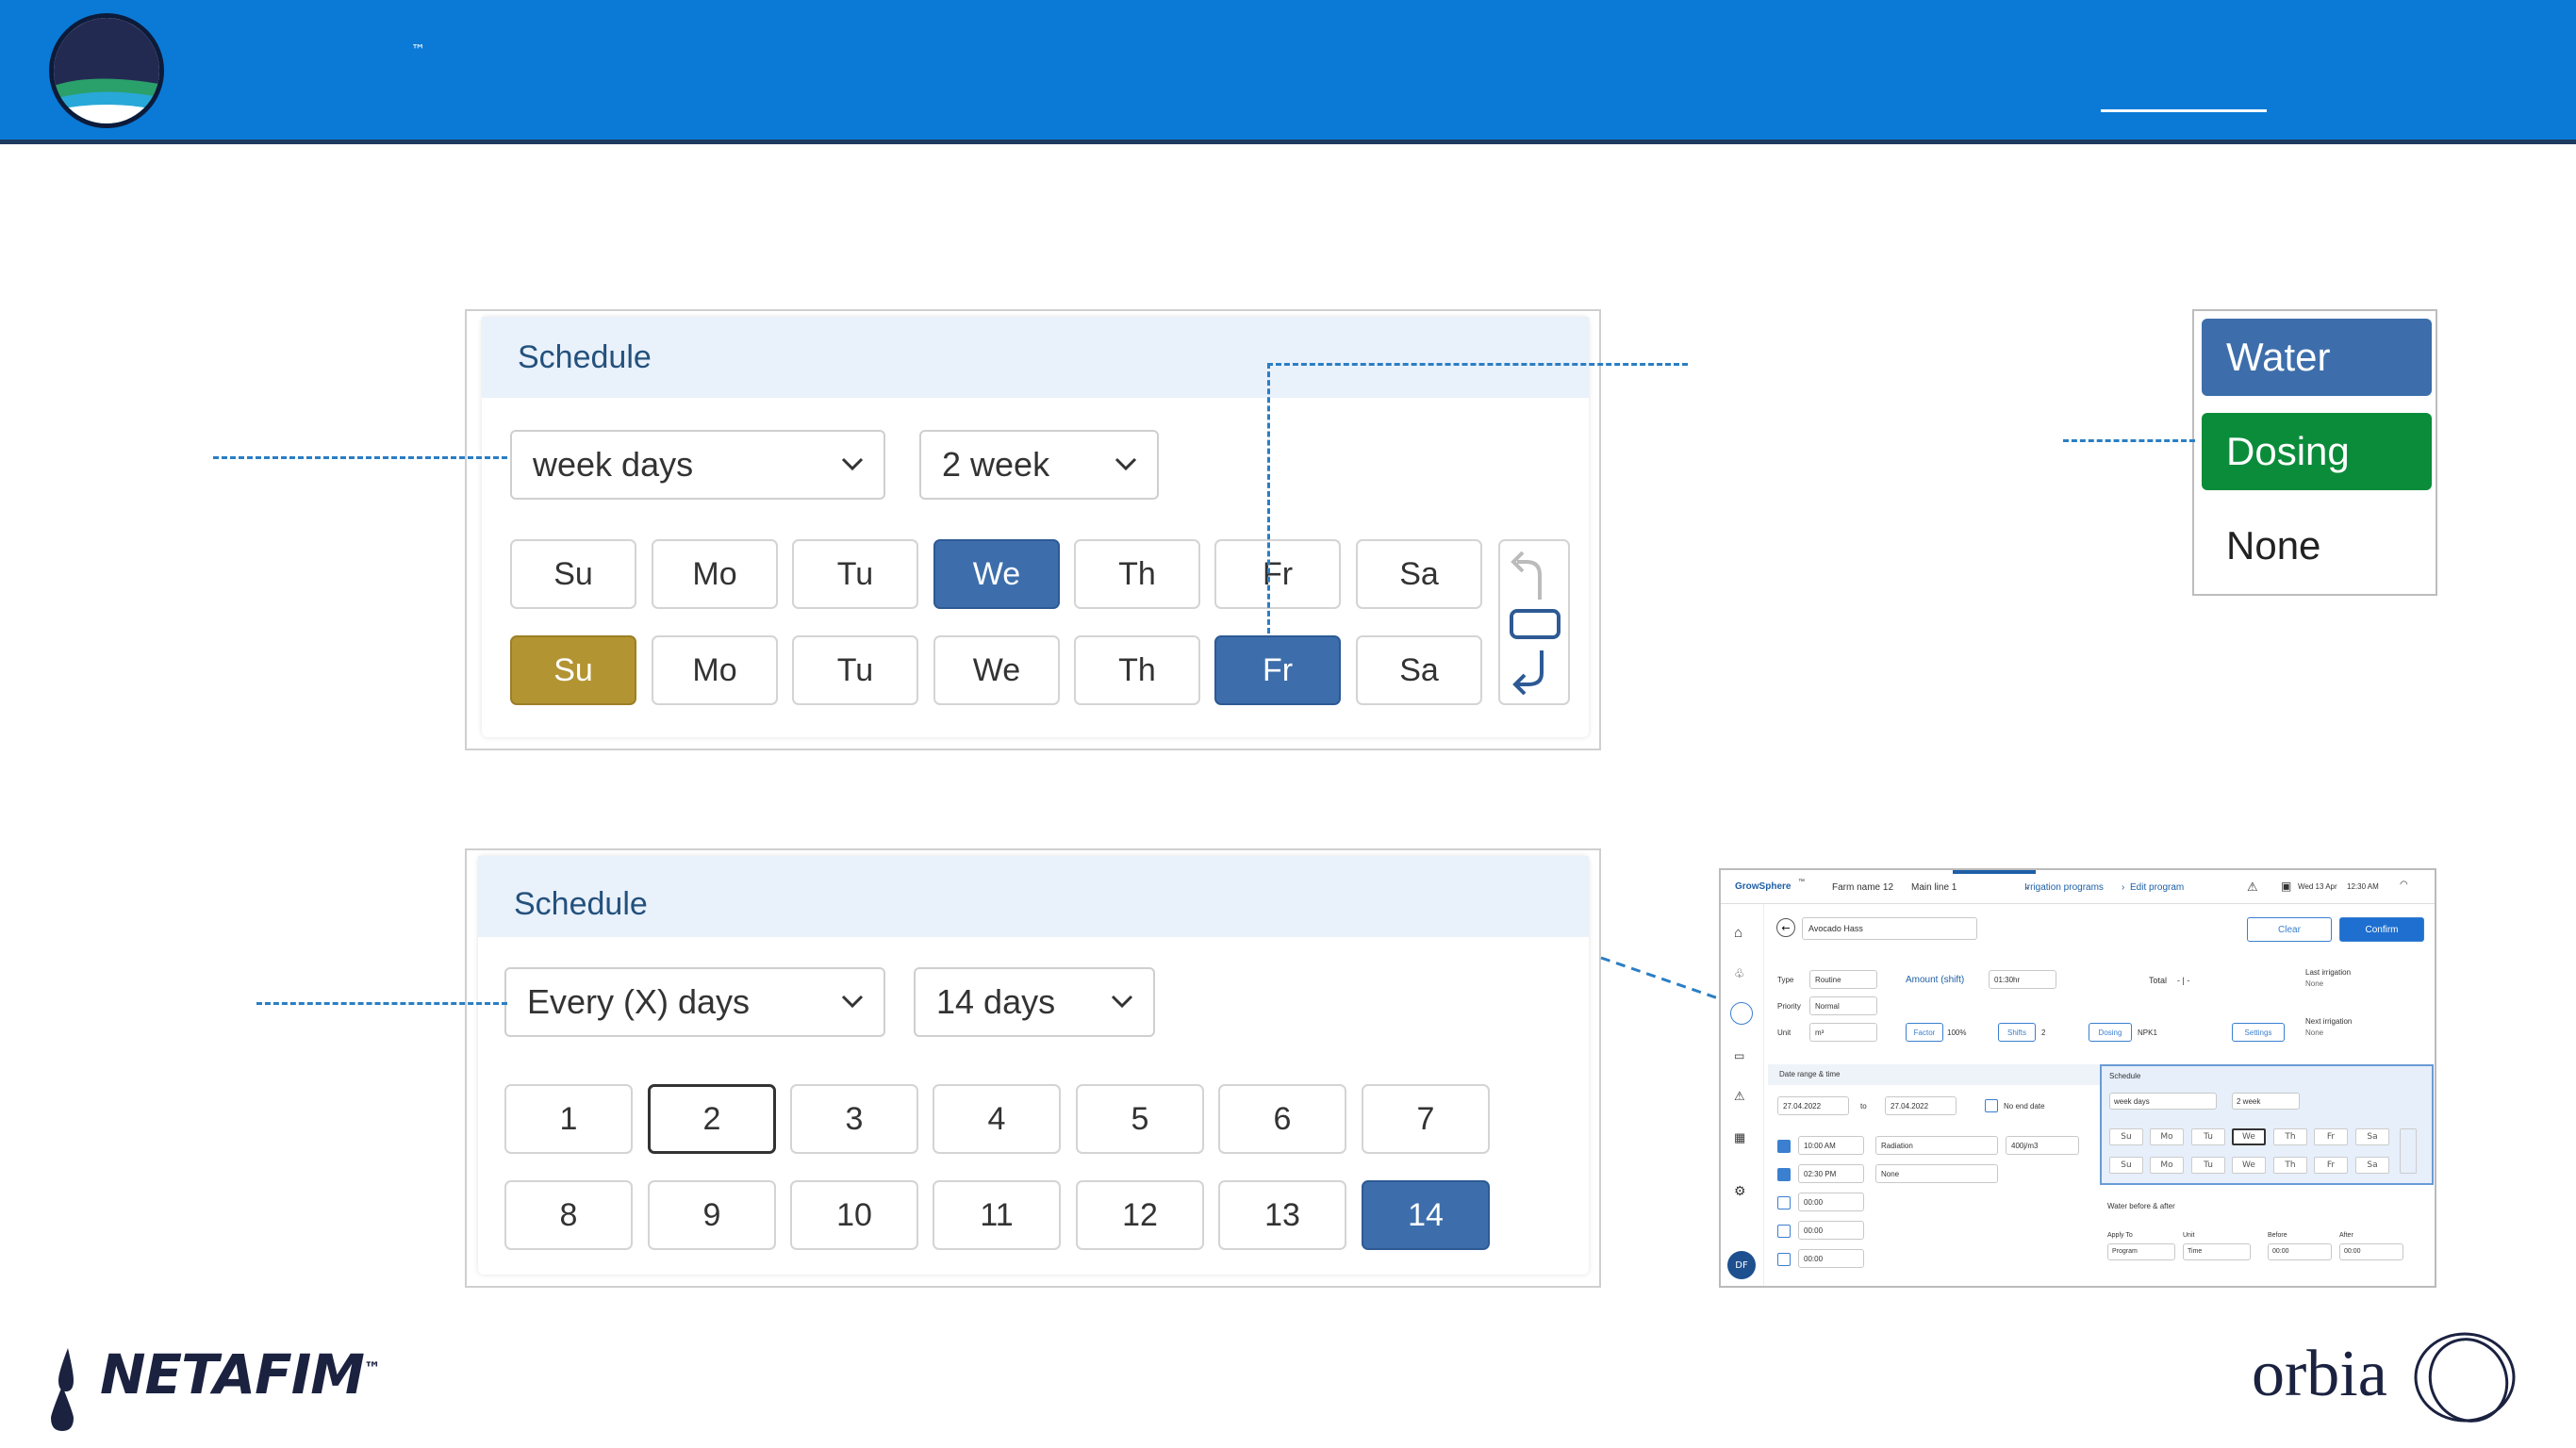 The width and height of the screenshot is (2576, 1448). I want to click on condition-value-field: 400j/m3, so click(2042, 1145).